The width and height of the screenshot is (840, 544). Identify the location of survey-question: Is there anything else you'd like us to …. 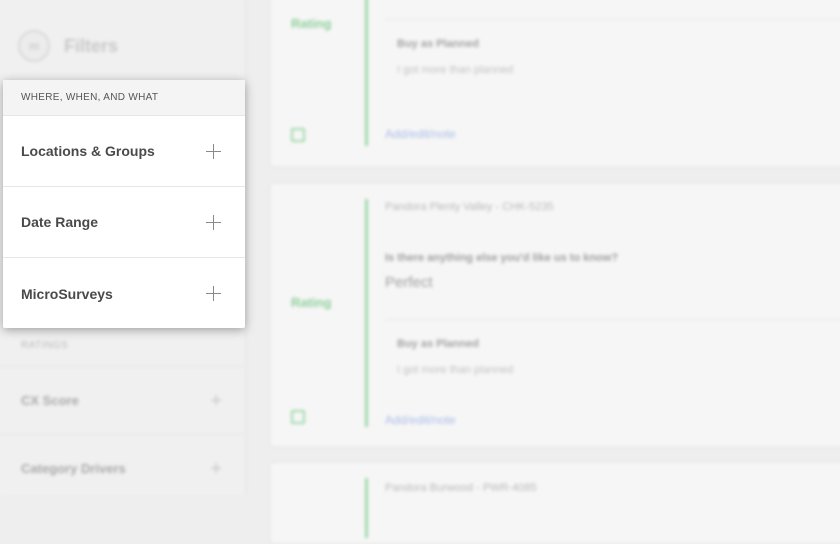
(502, 258).